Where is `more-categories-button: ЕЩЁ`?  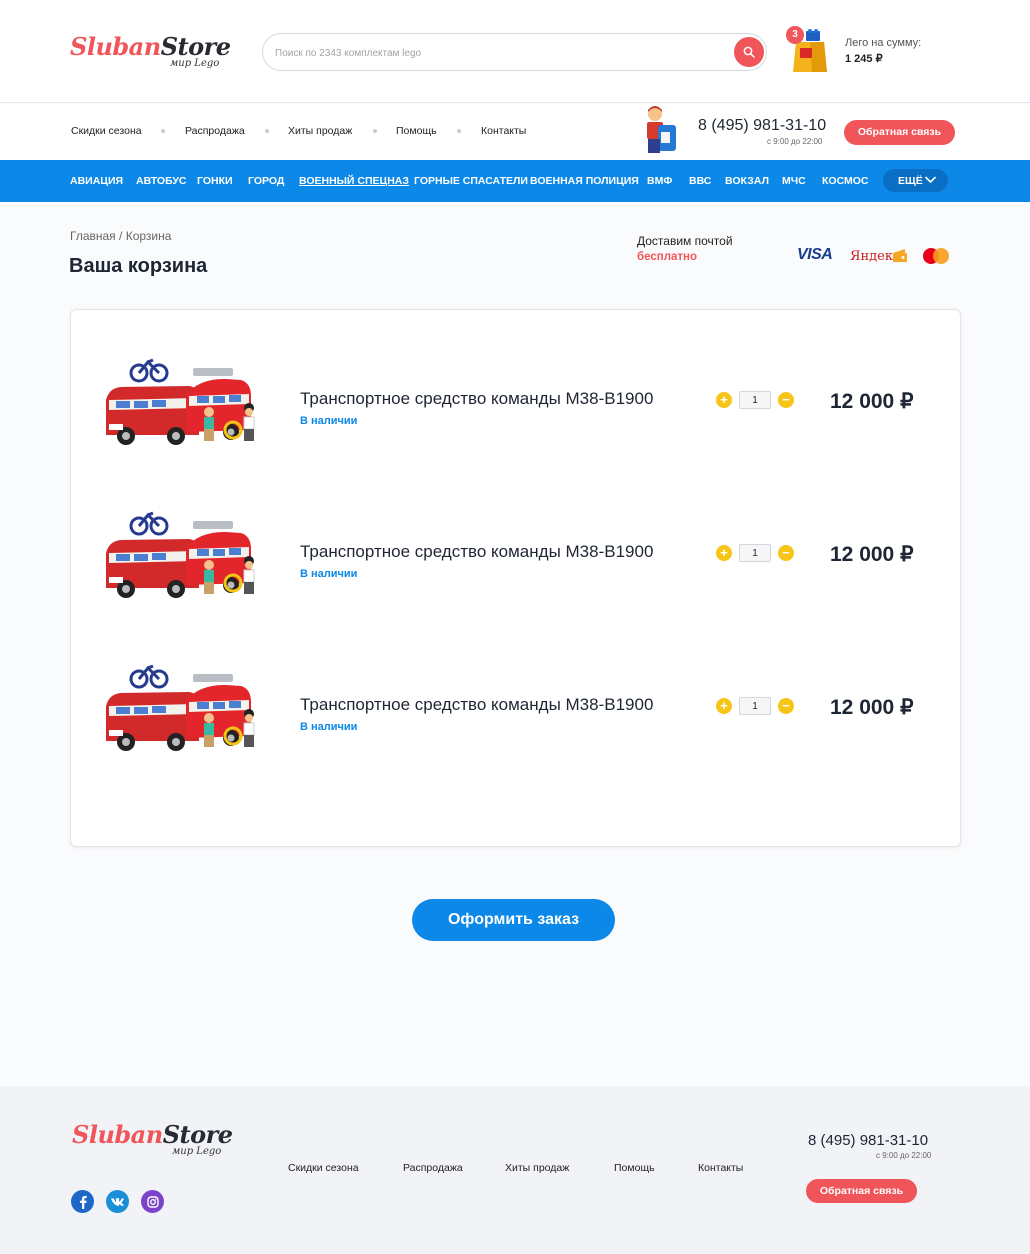
more-categories-button: ЕЩЁ is located at coordinates (915, 180).